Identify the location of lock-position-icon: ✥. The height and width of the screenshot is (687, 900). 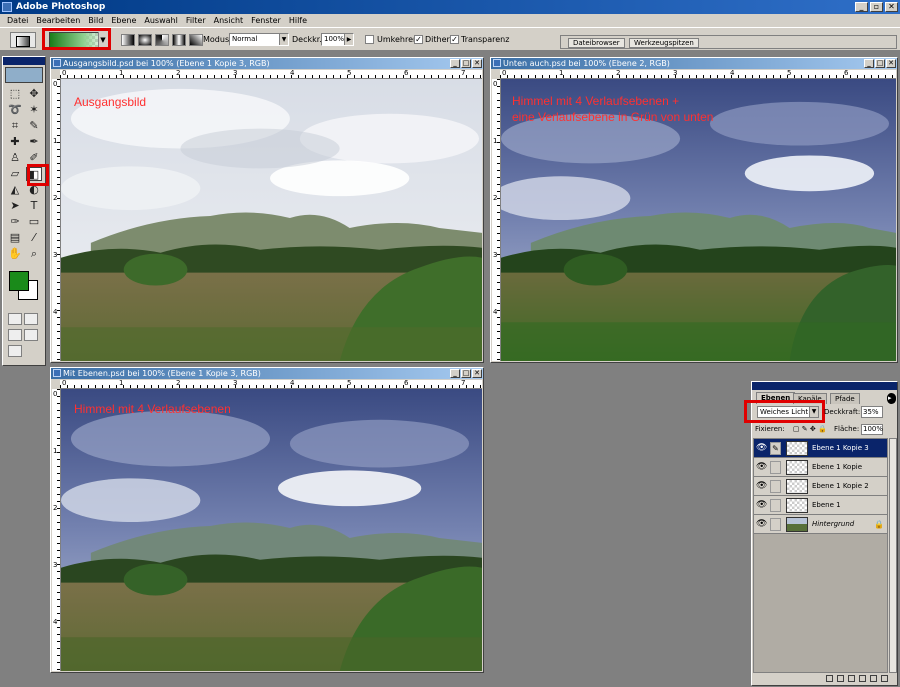
(813, 429).